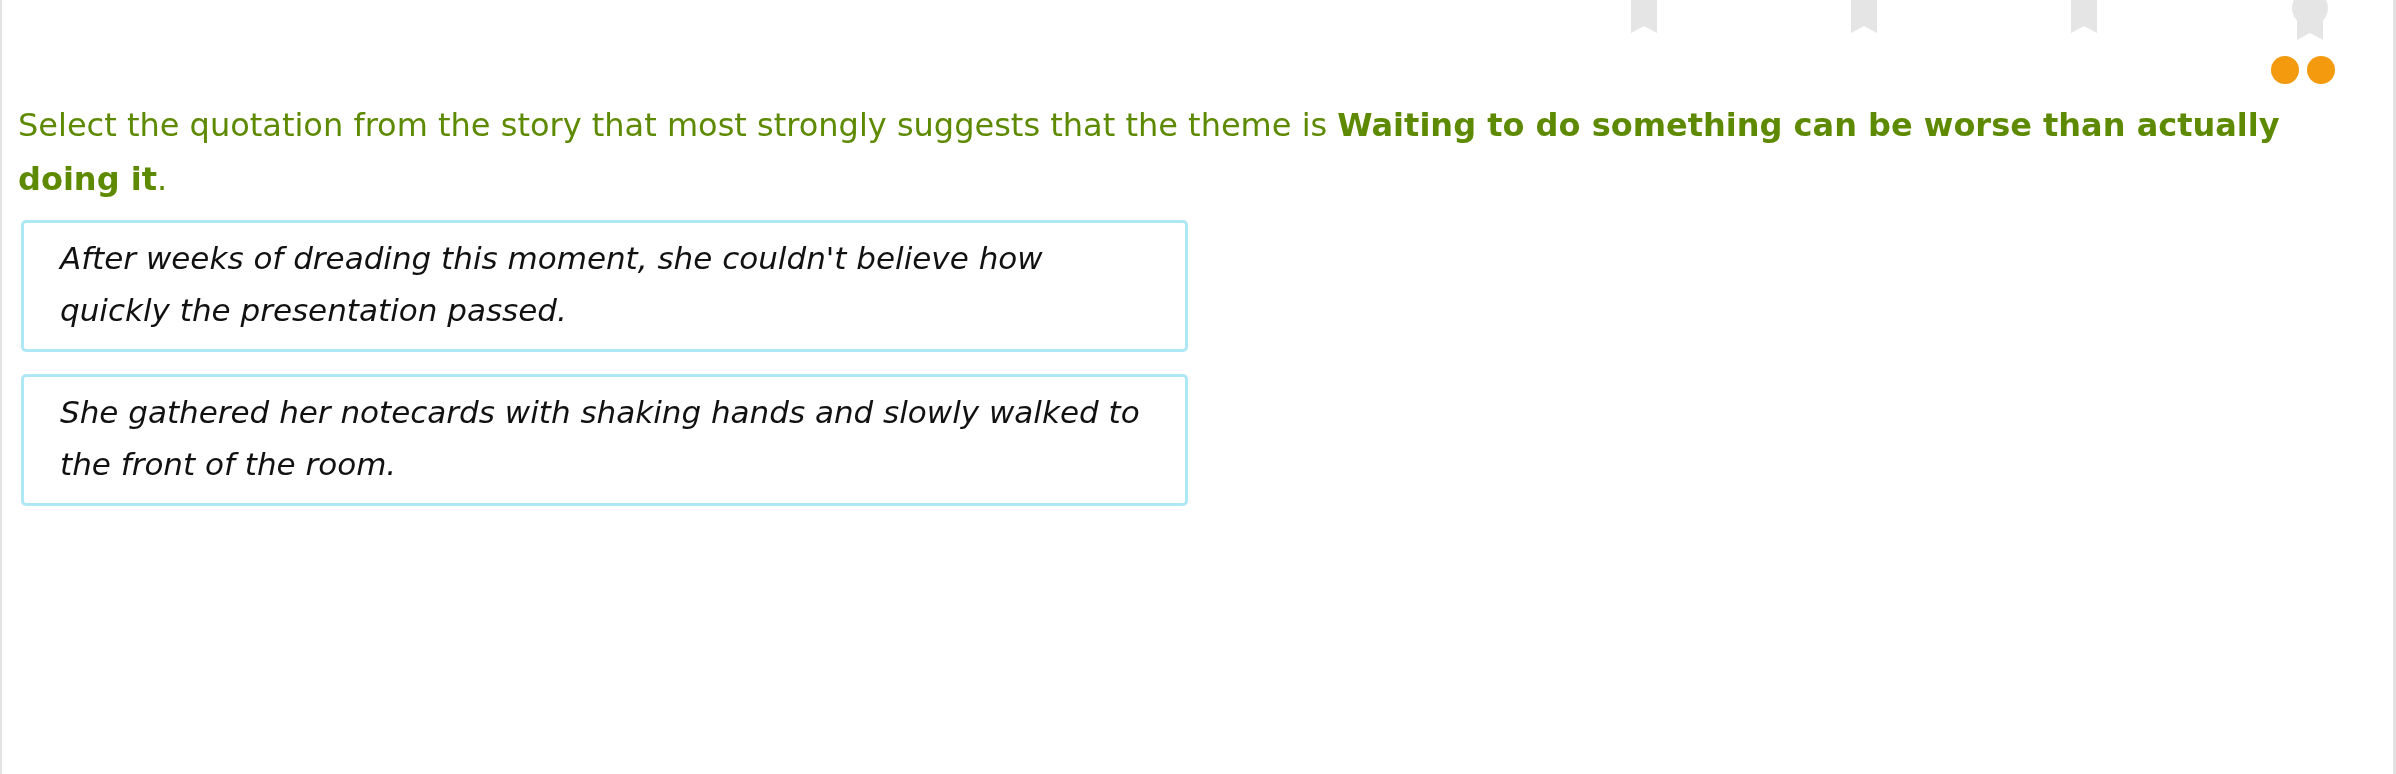 This screenshot has width=2396, height=774. I want to click on question-text: Select the quotation from the story that most strongly suggests that the theme is Waiting to do something can be worse than actually doing it., so click(1149, 152).